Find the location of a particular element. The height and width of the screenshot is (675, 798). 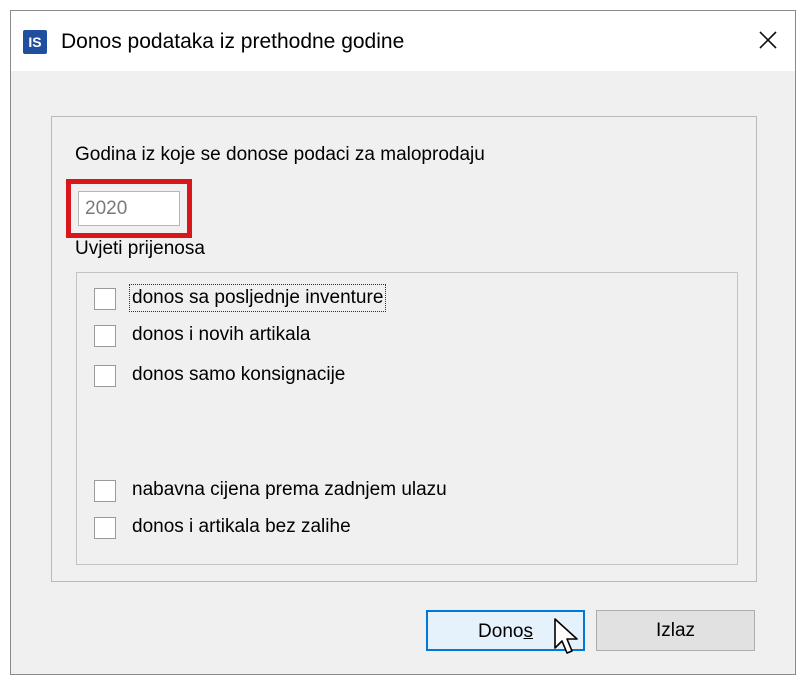

donos-button-label: Dono is located at coordinates (501, 631).